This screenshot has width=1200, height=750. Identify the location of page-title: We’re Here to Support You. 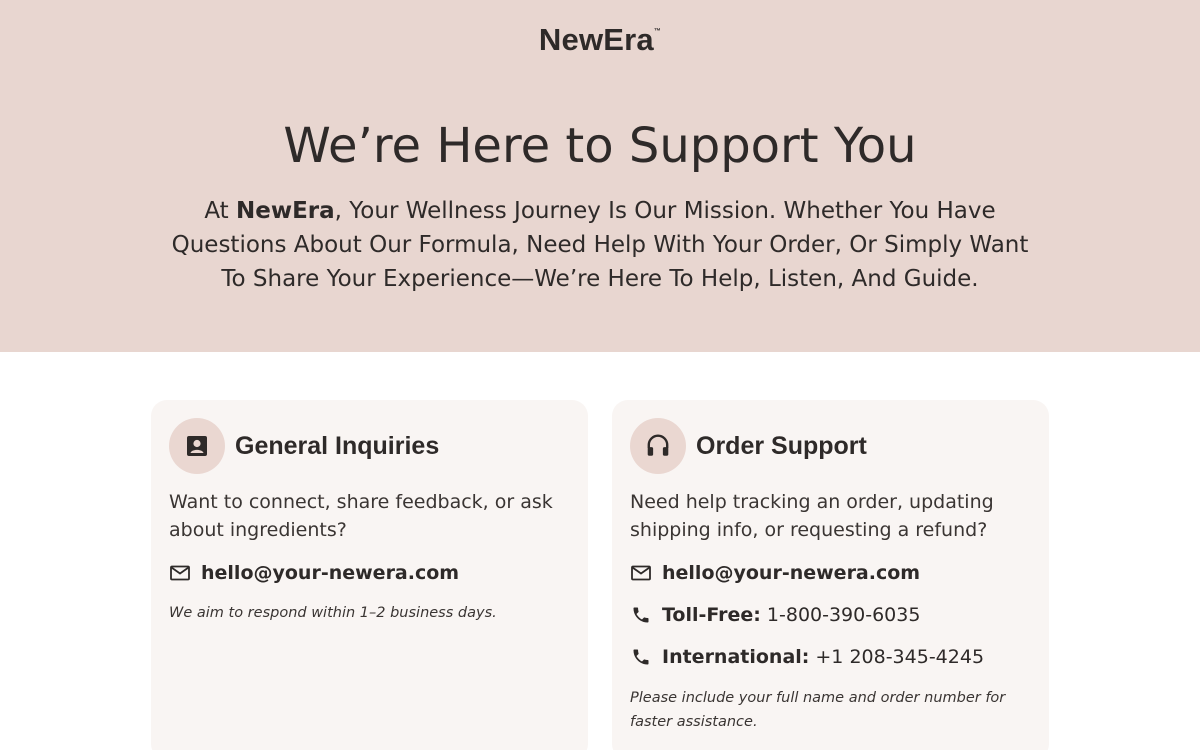
(600, 146).